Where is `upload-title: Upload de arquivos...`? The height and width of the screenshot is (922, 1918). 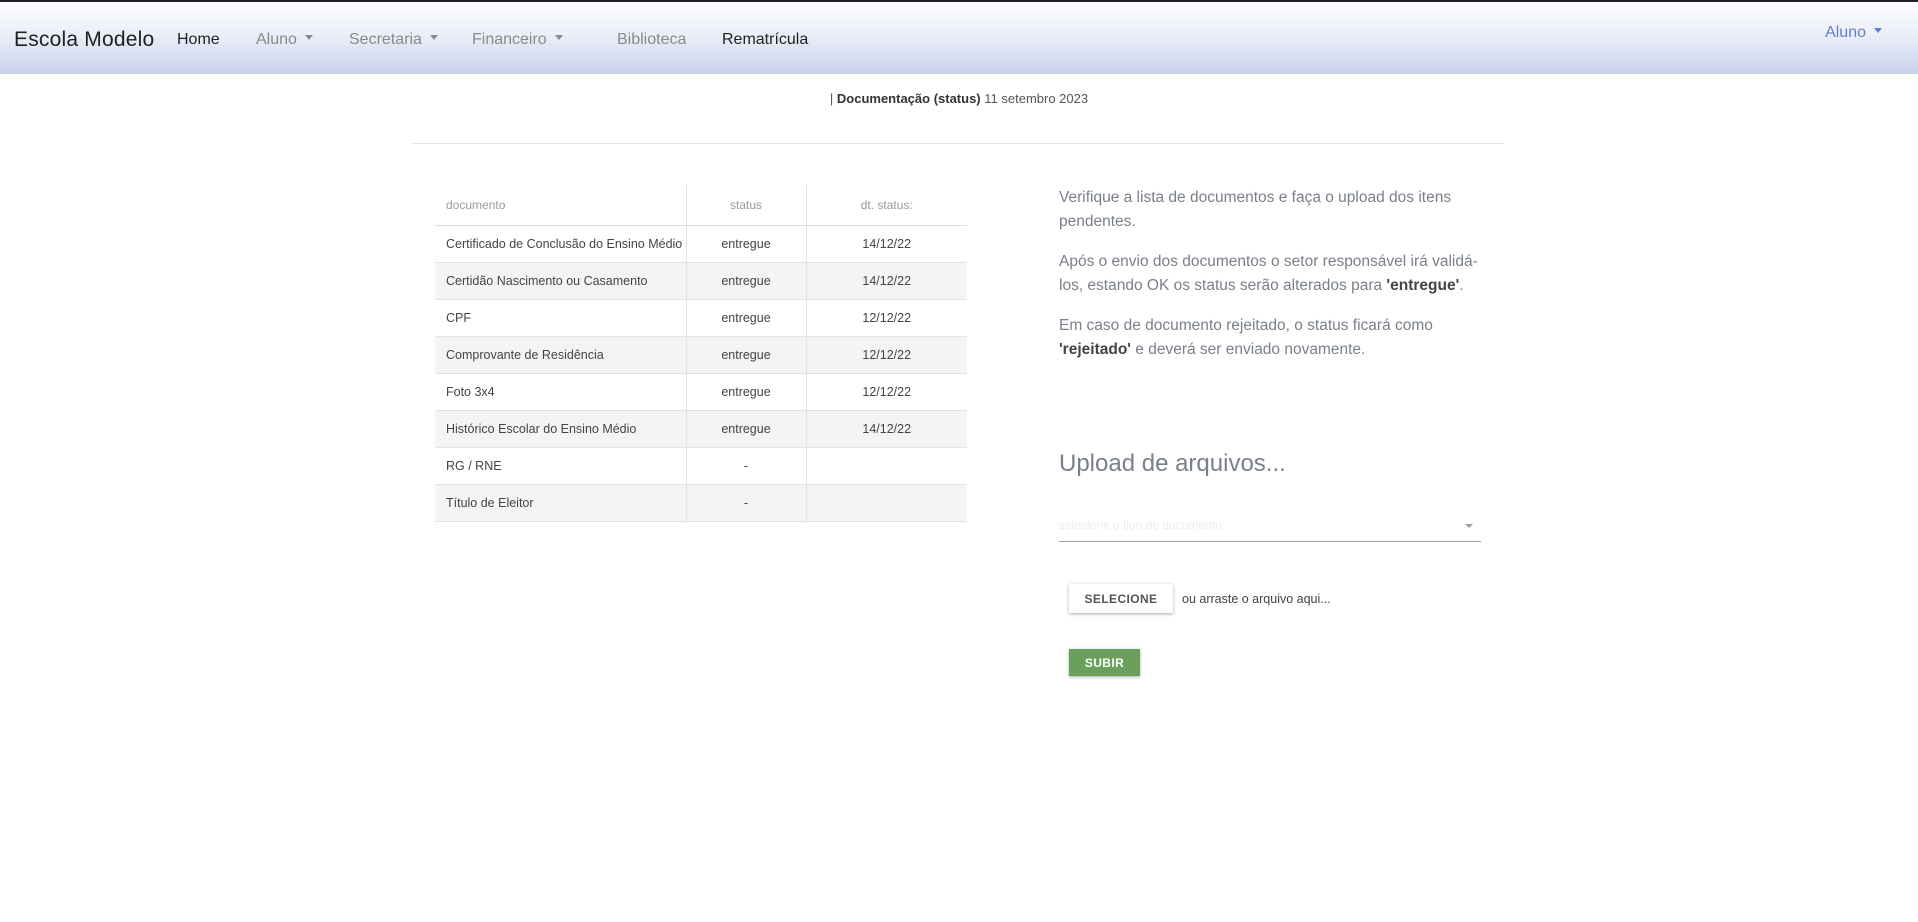
upload-title: Upload de arquivos... is located at coordinates (1172, 463).